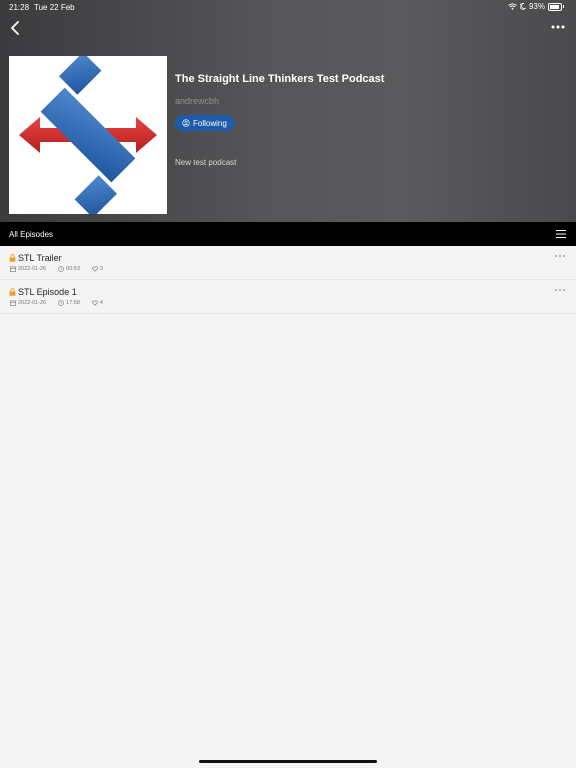 This screenshot has width=576, height=768. I want to click on status-indicators: 93%, so click(536, 6).